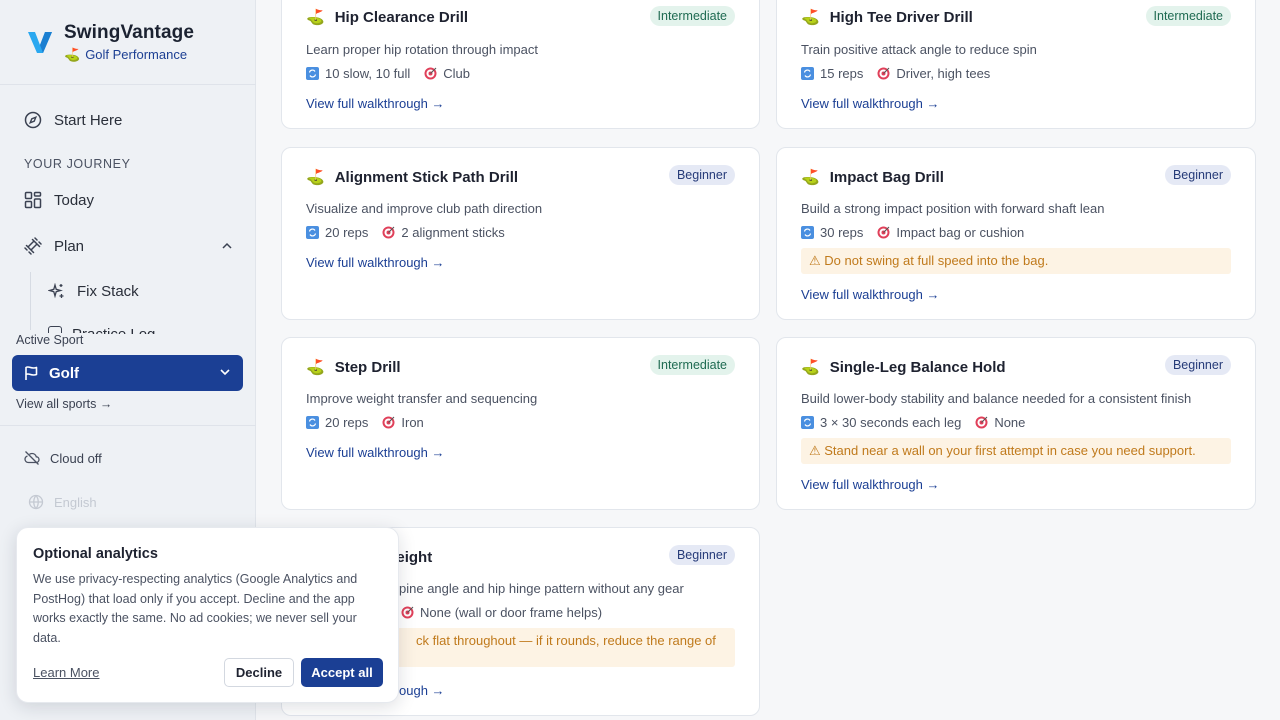  I want to click on drill-title: ⛳ Step Drill, so click(353, 367).